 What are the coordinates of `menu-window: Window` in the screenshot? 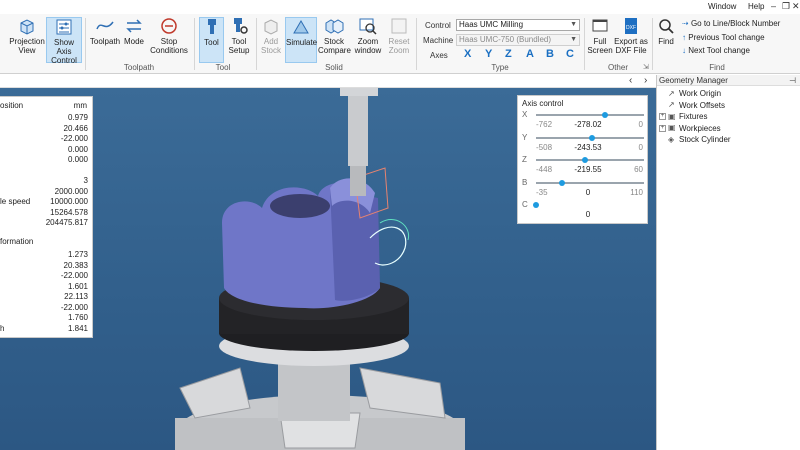 It's located at (722, 6).